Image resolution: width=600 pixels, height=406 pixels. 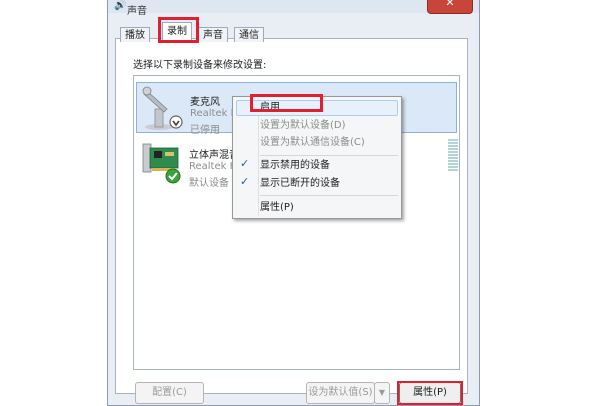 What do you see at coordinates (293, 8) in the screenshot?
I see `title-bar: 🔊 声音 ✕` at bounding box center [293, 8].